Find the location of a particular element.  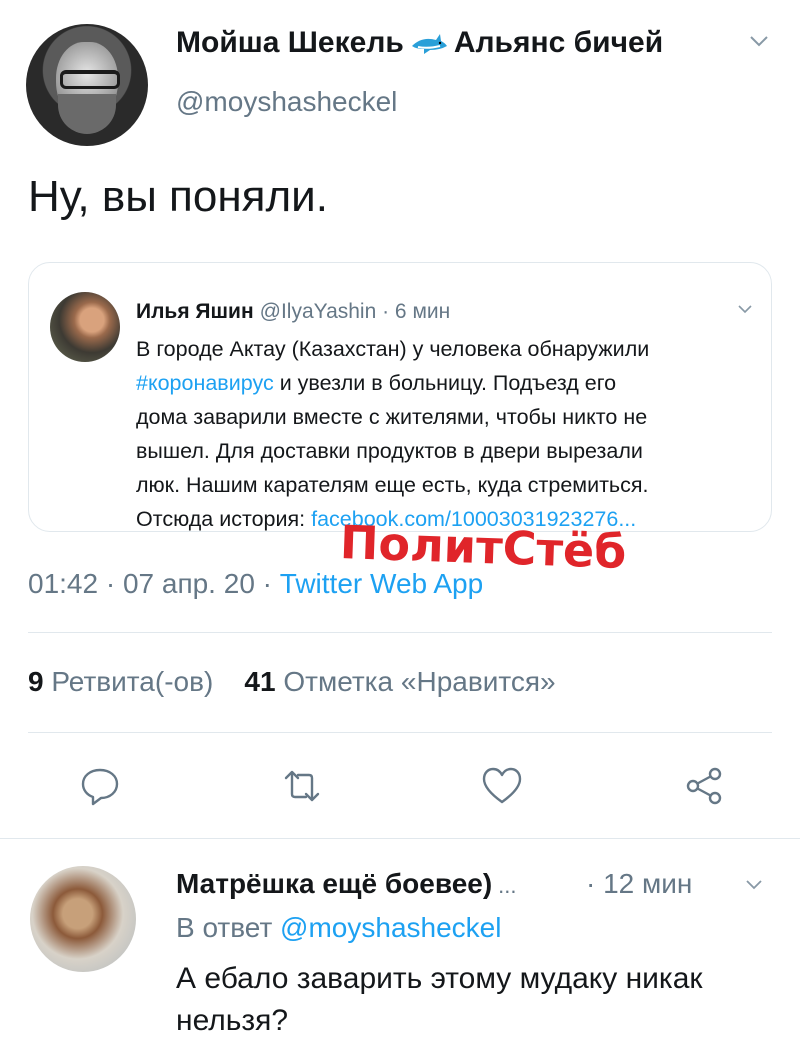

likes-stat: 41 Отметка «Нравится» is located at coordinates (399, 681).